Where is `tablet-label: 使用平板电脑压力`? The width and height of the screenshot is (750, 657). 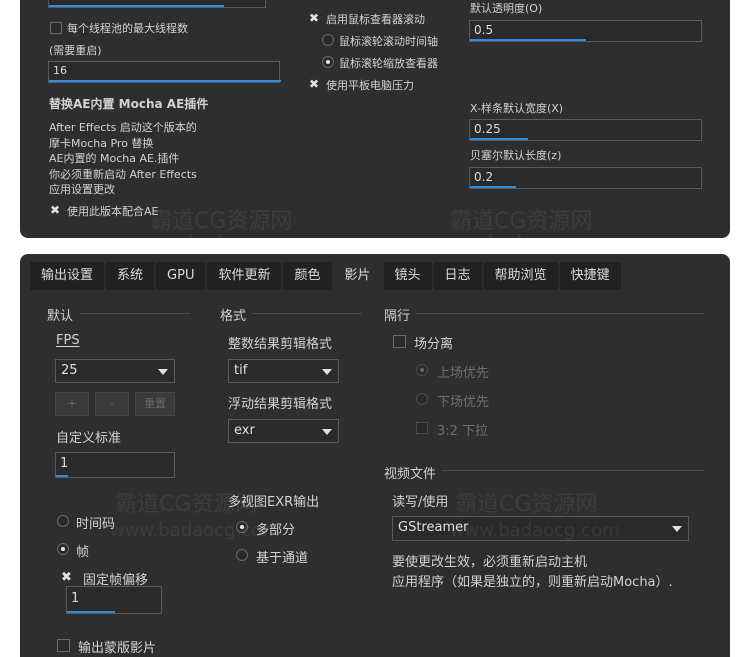
tablet-label: 使用平板电脑压力 is located at coordinates (370, 85).